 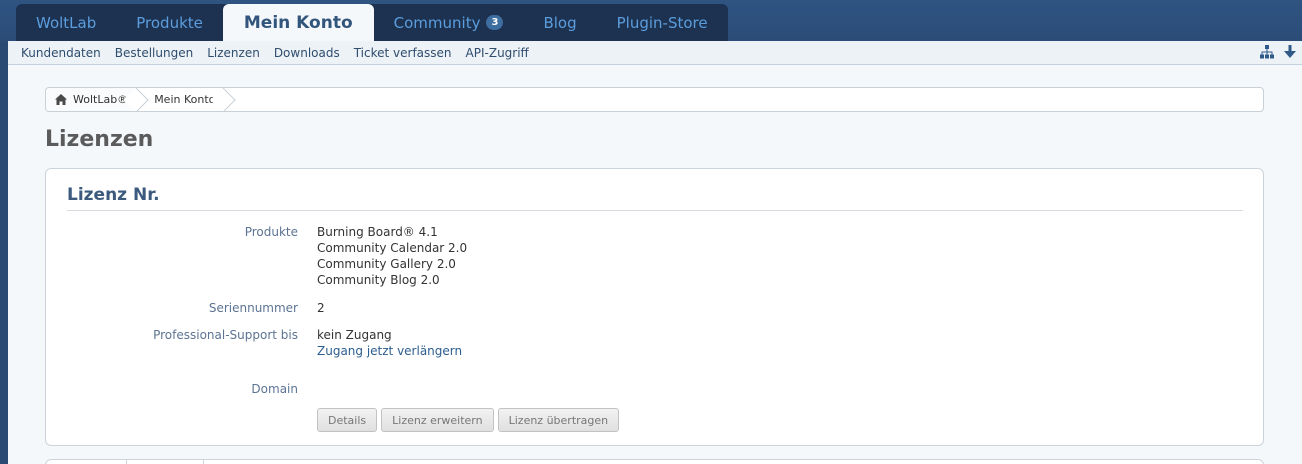 I want to click on support-status: kein Zugang, so click(x=354, y=335).